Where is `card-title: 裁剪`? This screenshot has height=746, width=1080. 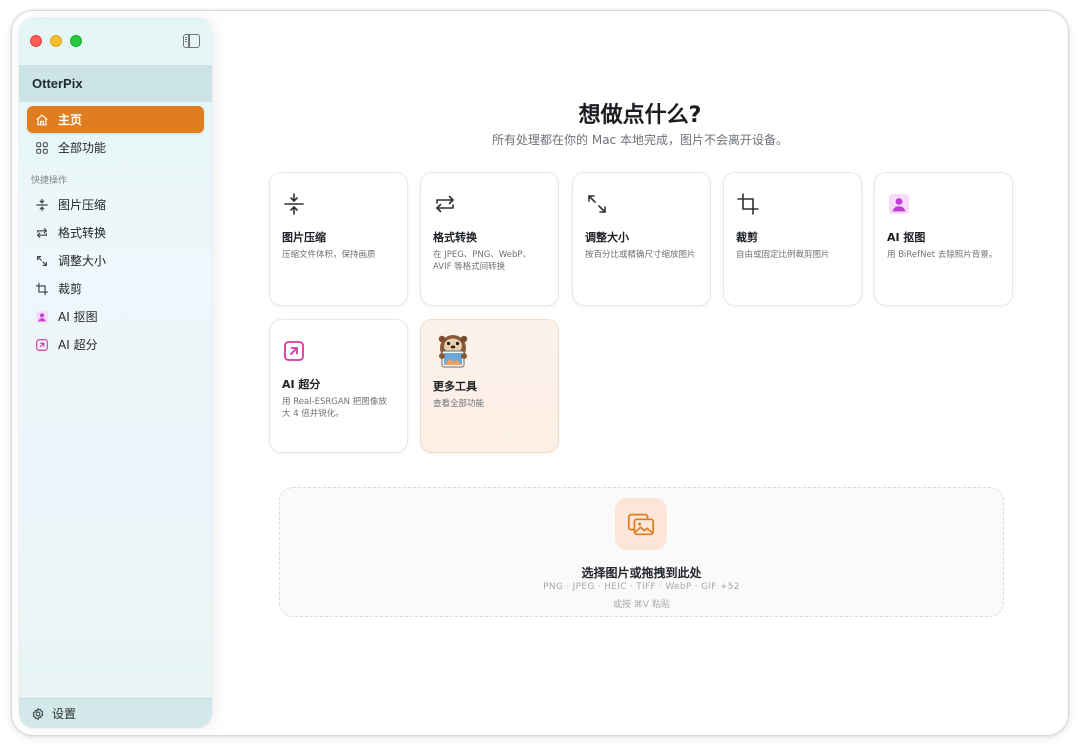 card-title: 裁剪 is located at coordinates (747, 237).